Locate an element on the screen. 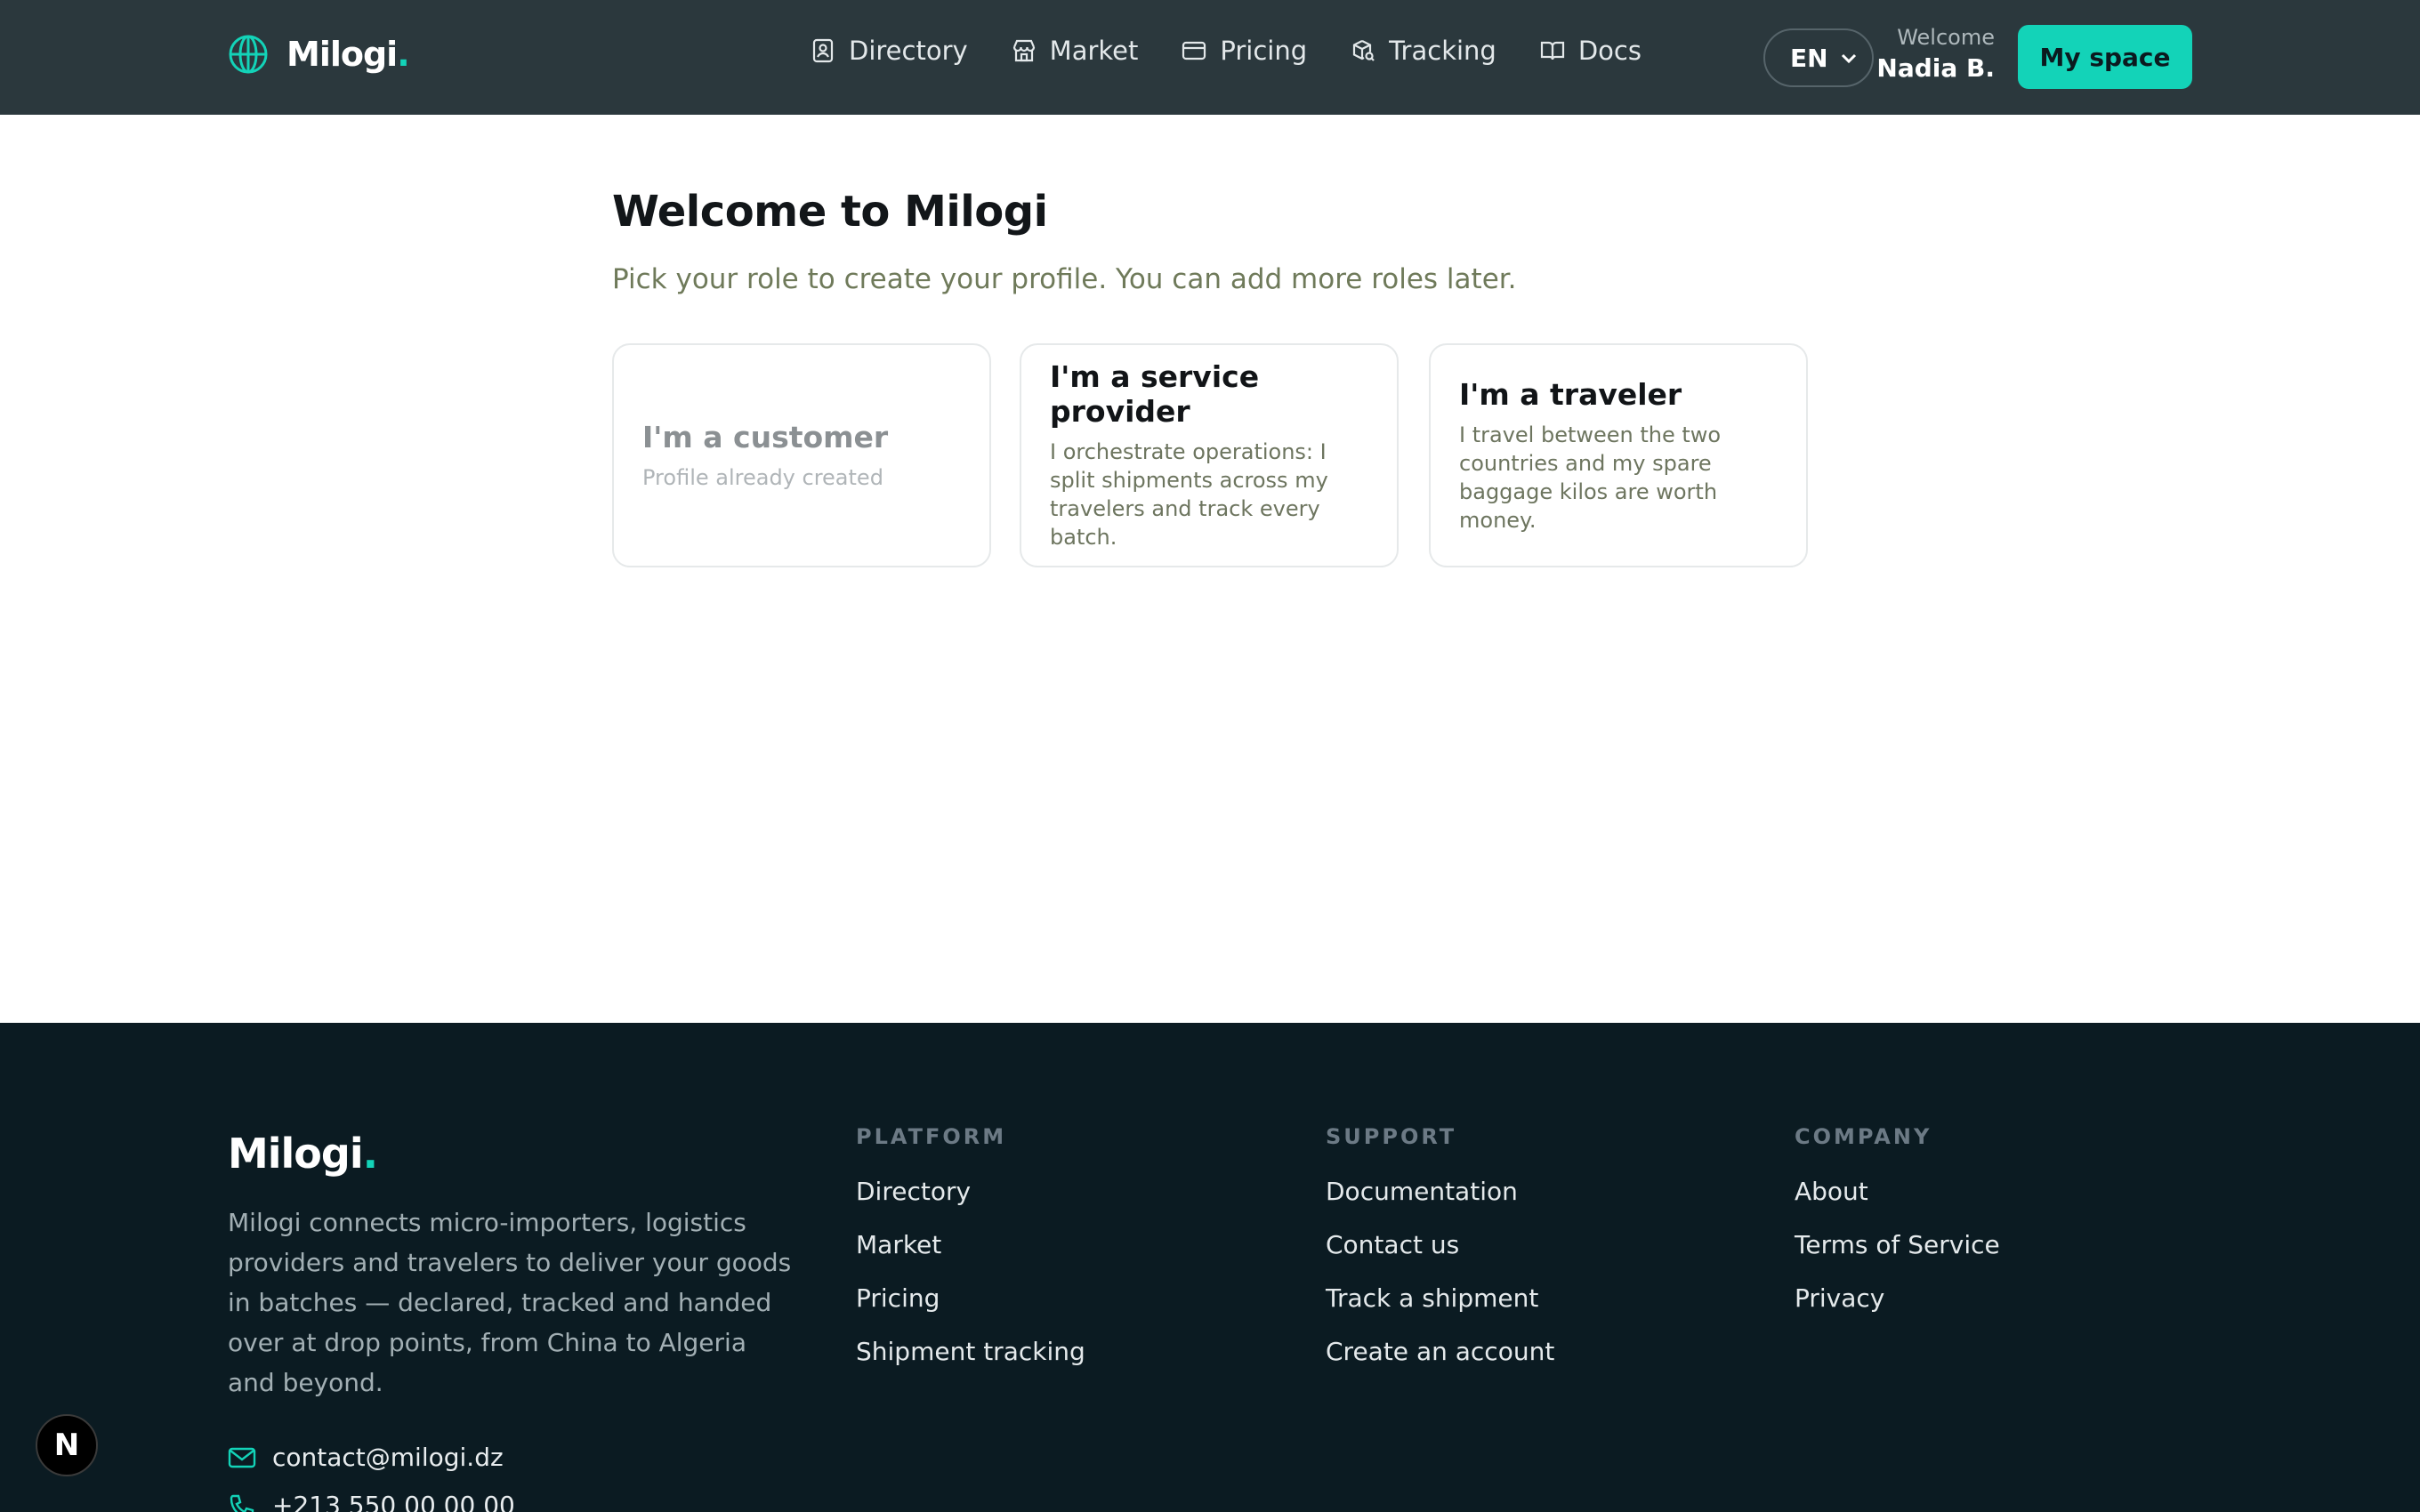 Image resolution: width=2420 pixels, height=1512 pixels. footer-link-market: Market is located at coordinates (970, 1254).